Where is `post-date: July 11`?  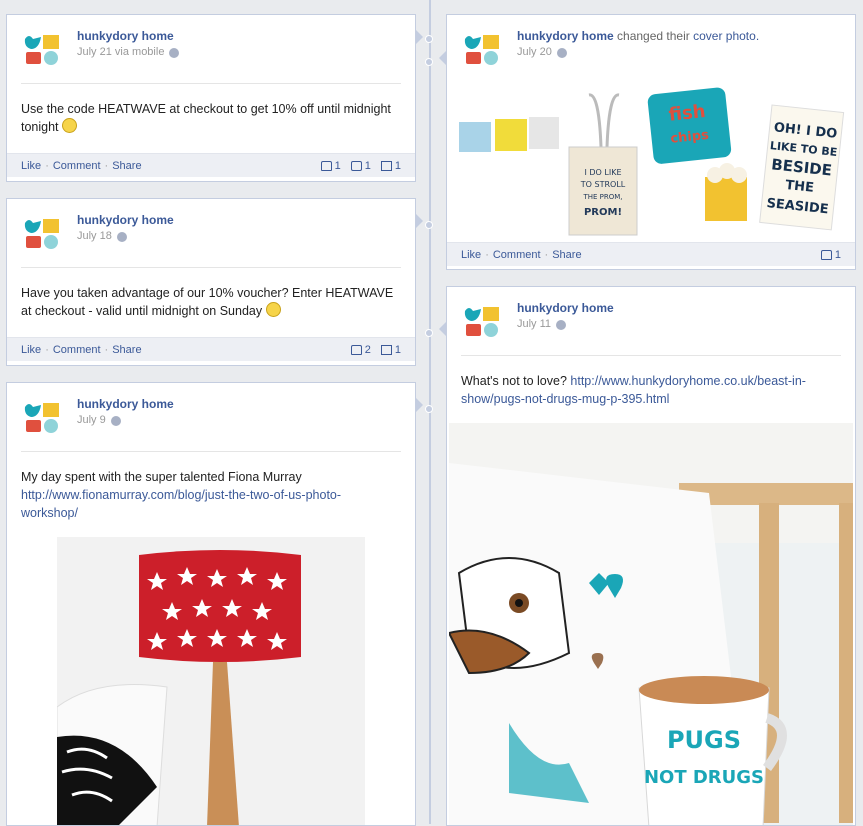 post-date: July 11 is located at coordinates (534, 324).